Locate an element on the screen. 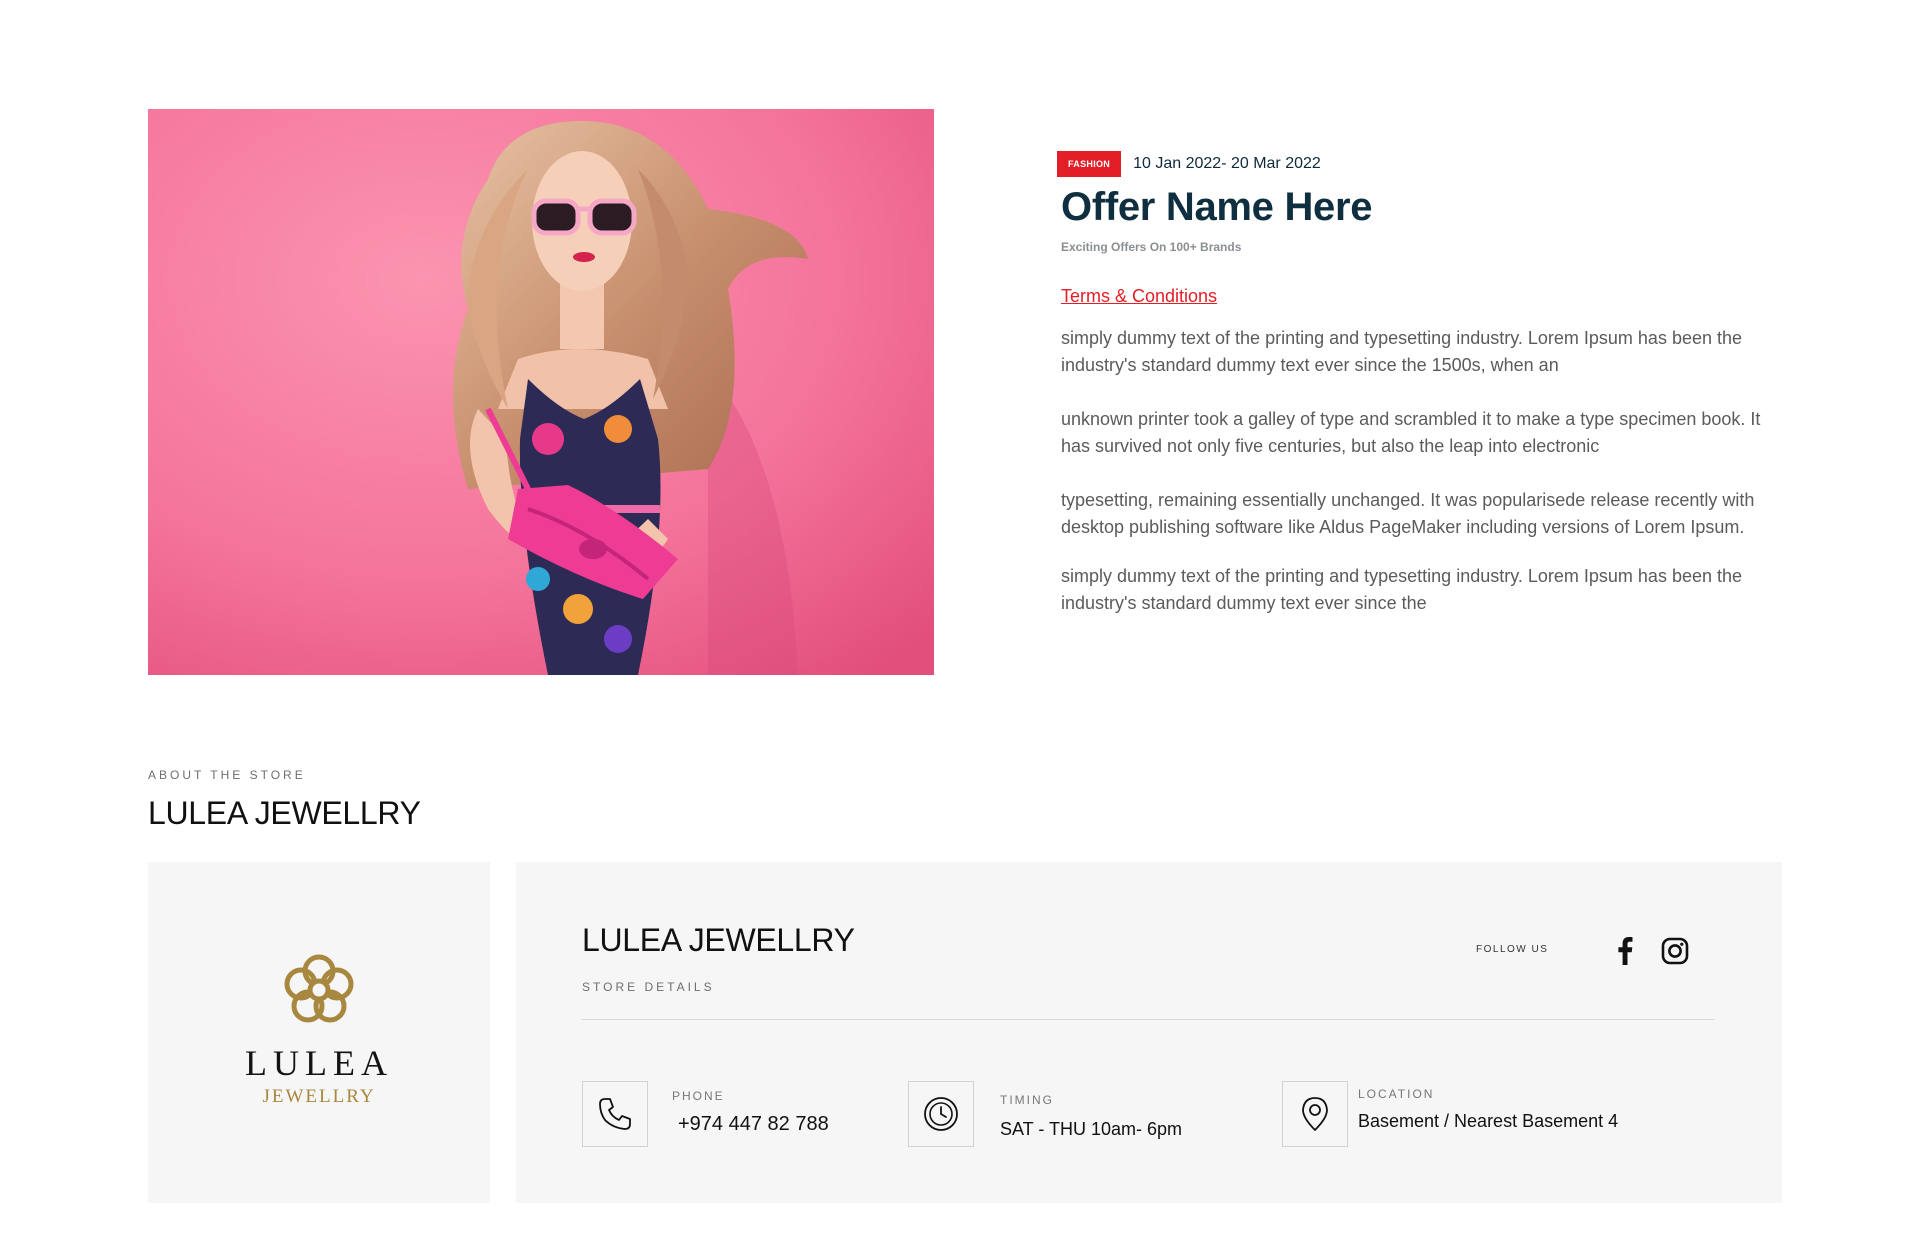 The width and height of the screenshot is (1920, 1259). timing-value: SAT - THU 10am- 6pm is located at coordinates (1091, 1129).